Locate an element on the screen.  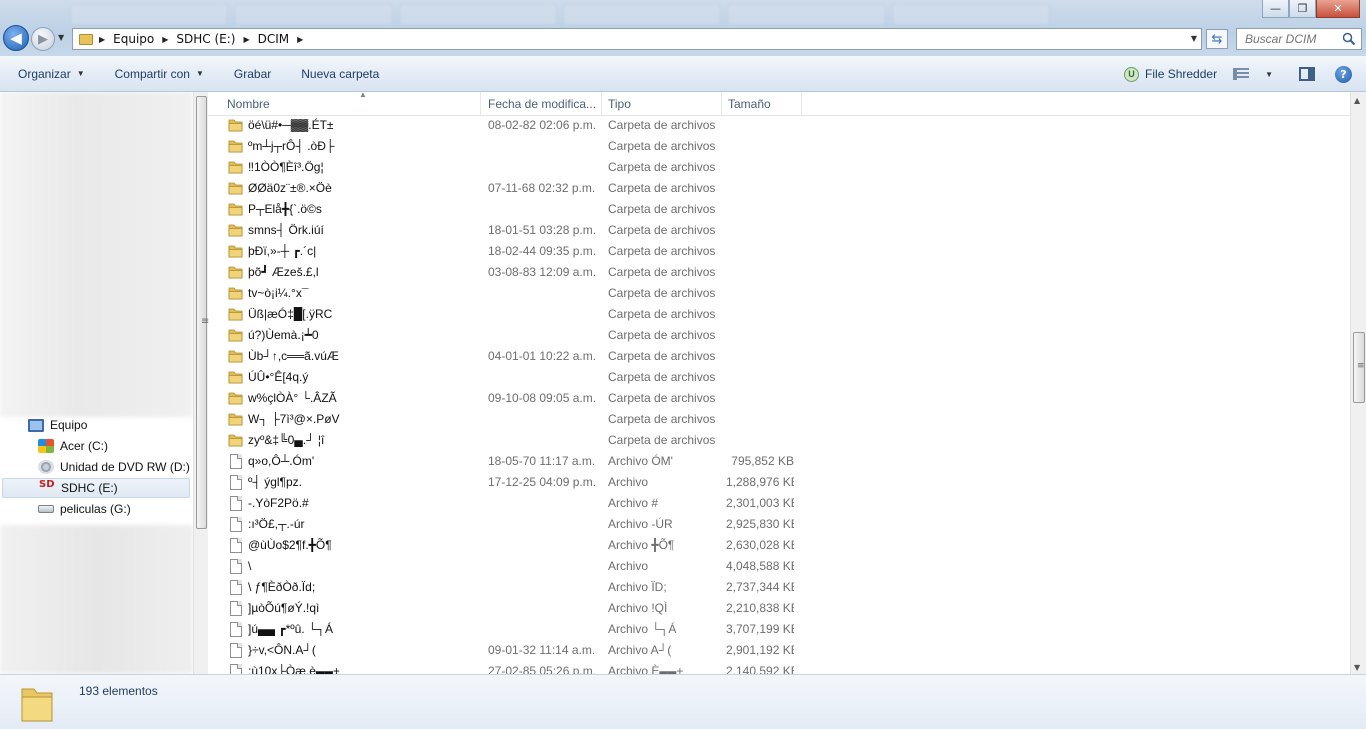
sd-card-icon: SD is located at coordinates (47, 484).